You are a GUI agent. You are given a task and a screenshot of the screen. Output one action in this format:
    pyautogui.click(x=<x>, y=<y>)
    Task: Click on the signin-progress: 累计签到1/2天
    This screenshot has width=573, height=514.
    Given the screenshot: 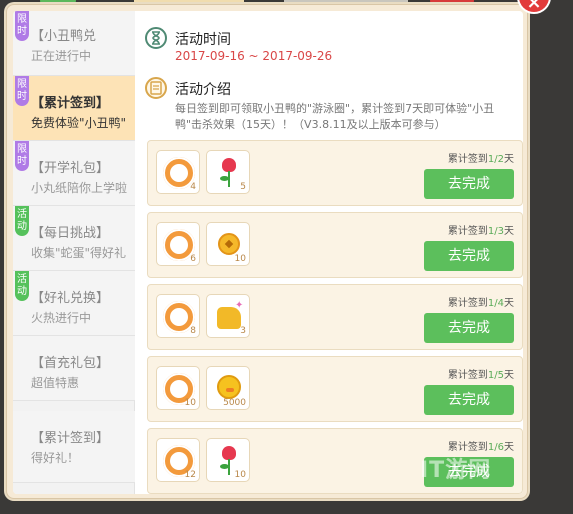 What is the action you would take?
    pyautogui.click(x=480, y=159)
    